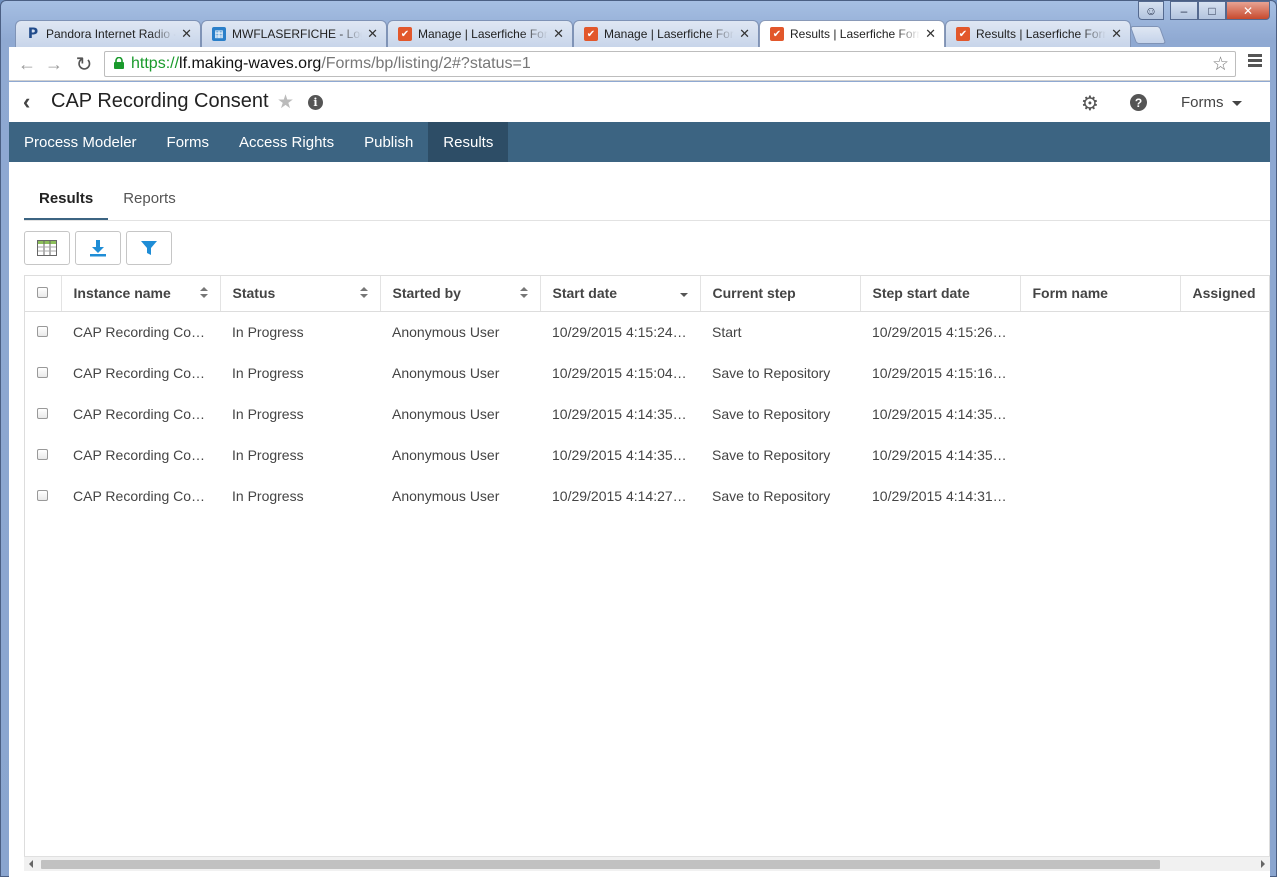 The height and width of the screenshot is (877, 1277). What do you see at coordinates (483, 34) in the screenshot?
I see `tab-title: Manage | Laserfiche Form` at bounding box center [483, 34].